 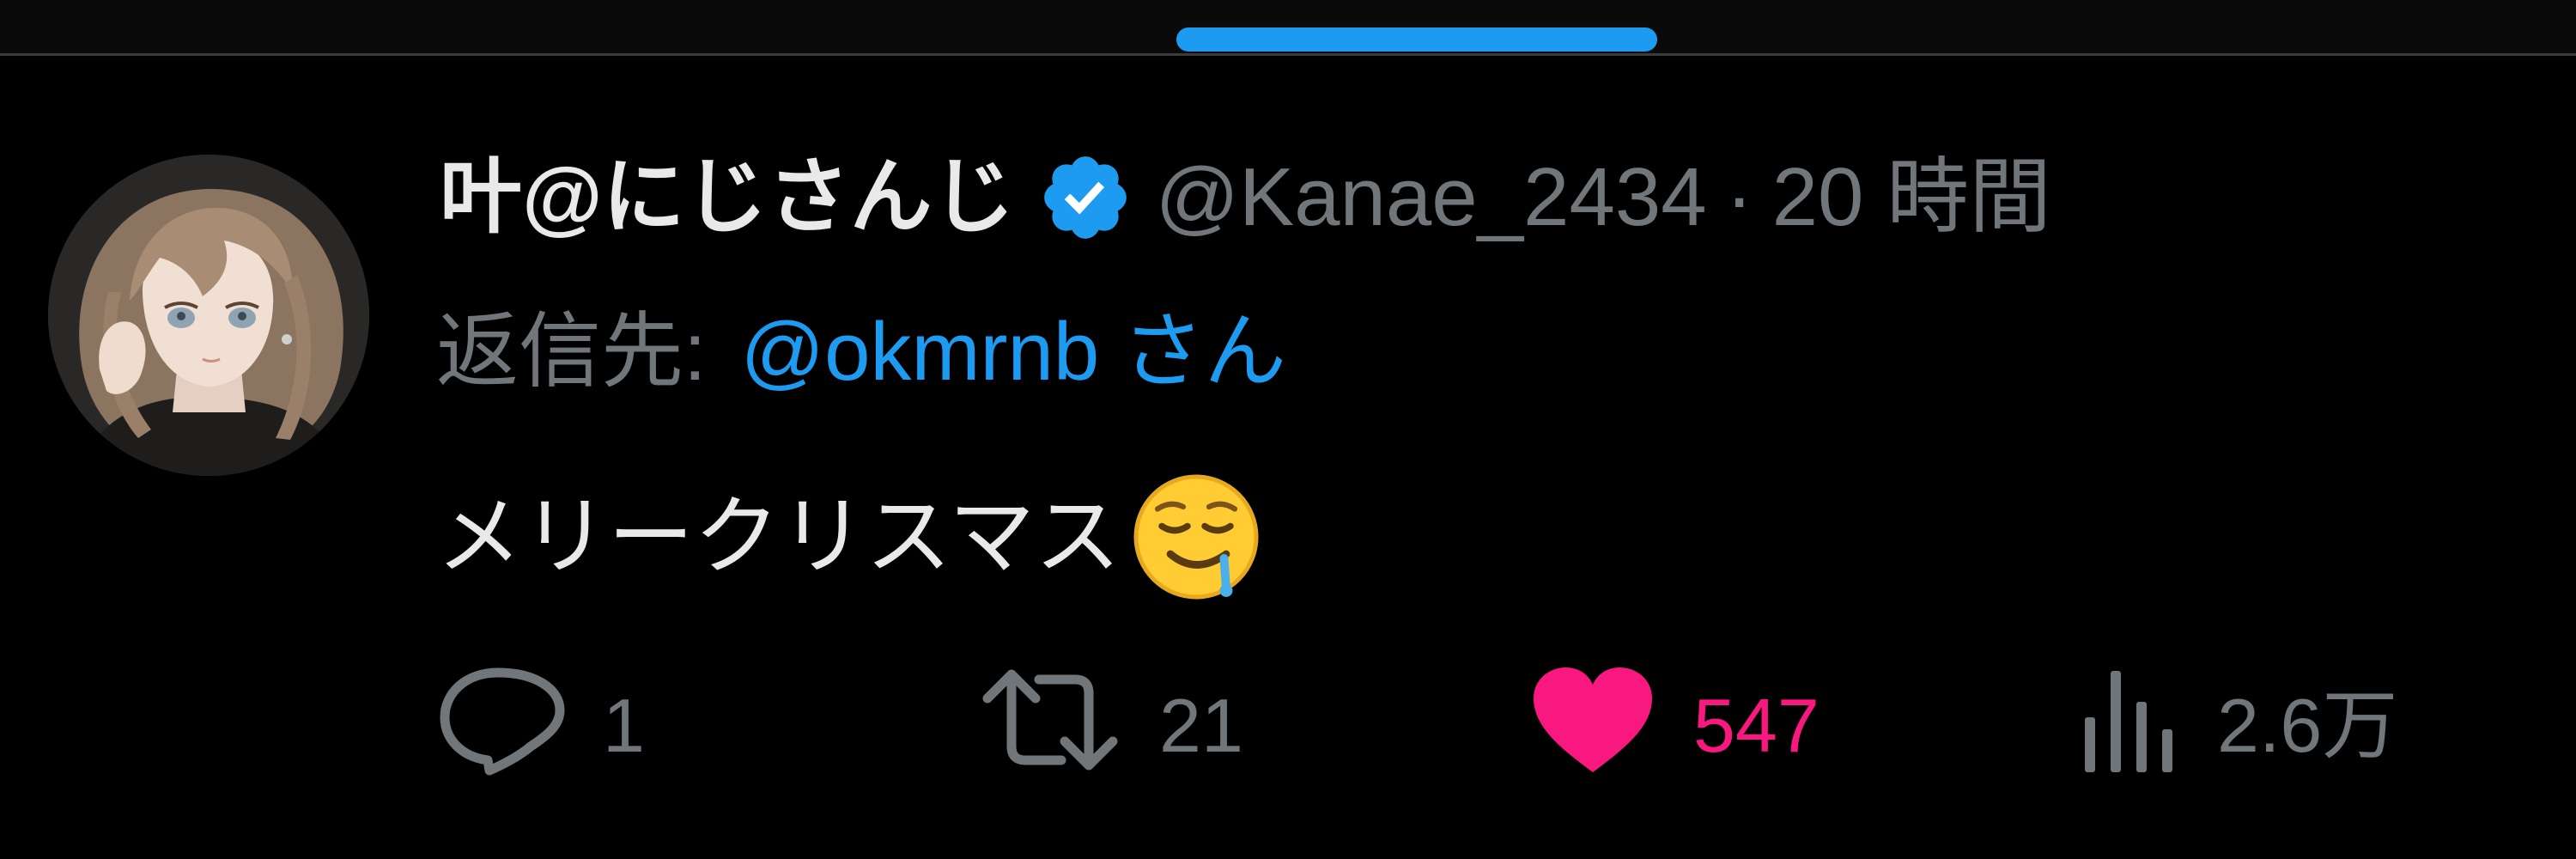 What do you see at coordinates (1085, 198) in the screenshot?
I see `verified-badge-icon` at bounding box center [1085, 198].